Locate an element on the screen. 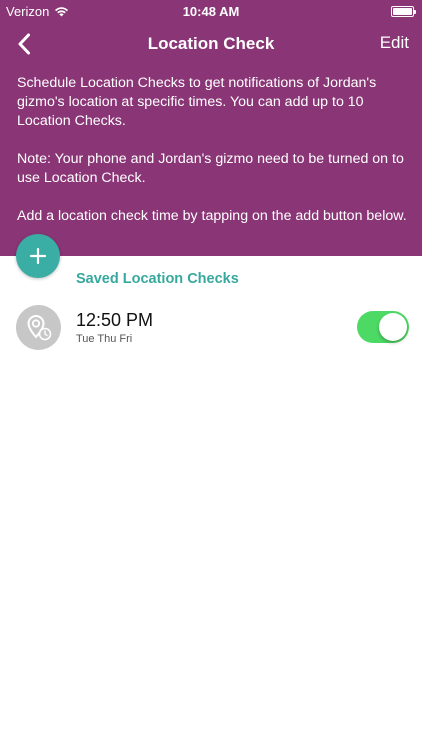 Image resolution: width=422 pixels, height=750 pixels. status-bar: Verizon 10:48 AM is located at coordinates (211, 11).